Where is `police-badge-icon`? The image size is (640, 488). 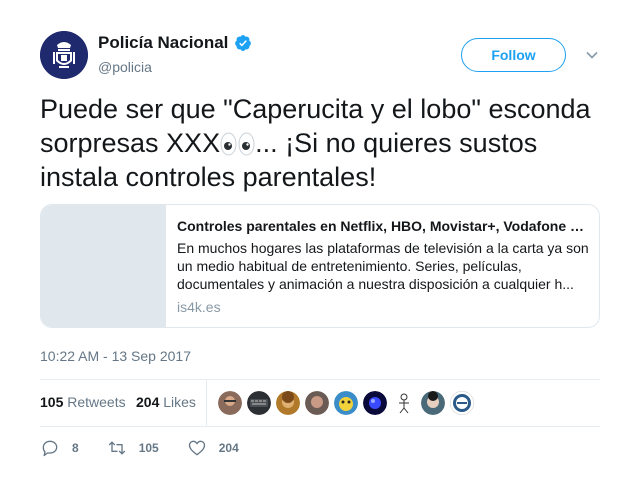 police-badge-icon is located at coordinates (64, 55).